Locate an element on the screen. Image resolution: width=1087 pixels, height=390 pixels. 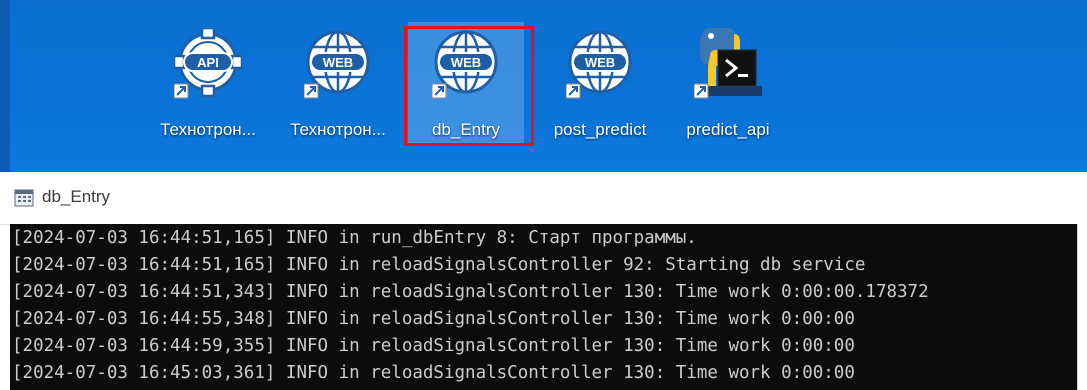
selection-highlight is located at coordinates (469, 86).